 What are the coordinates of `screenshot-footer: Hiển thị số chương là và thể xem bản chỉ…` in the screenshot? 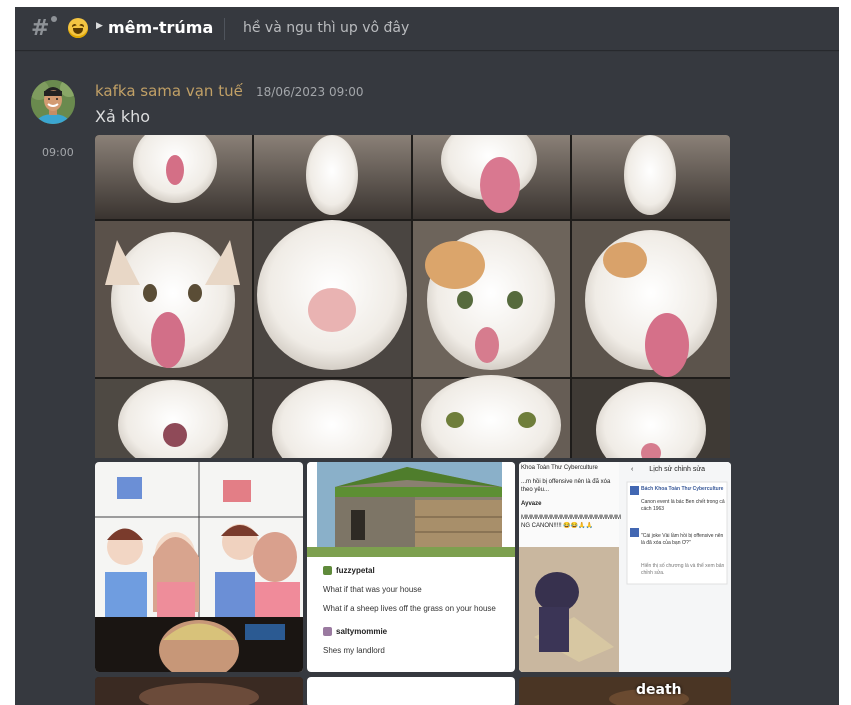 It's located at (683, 569).